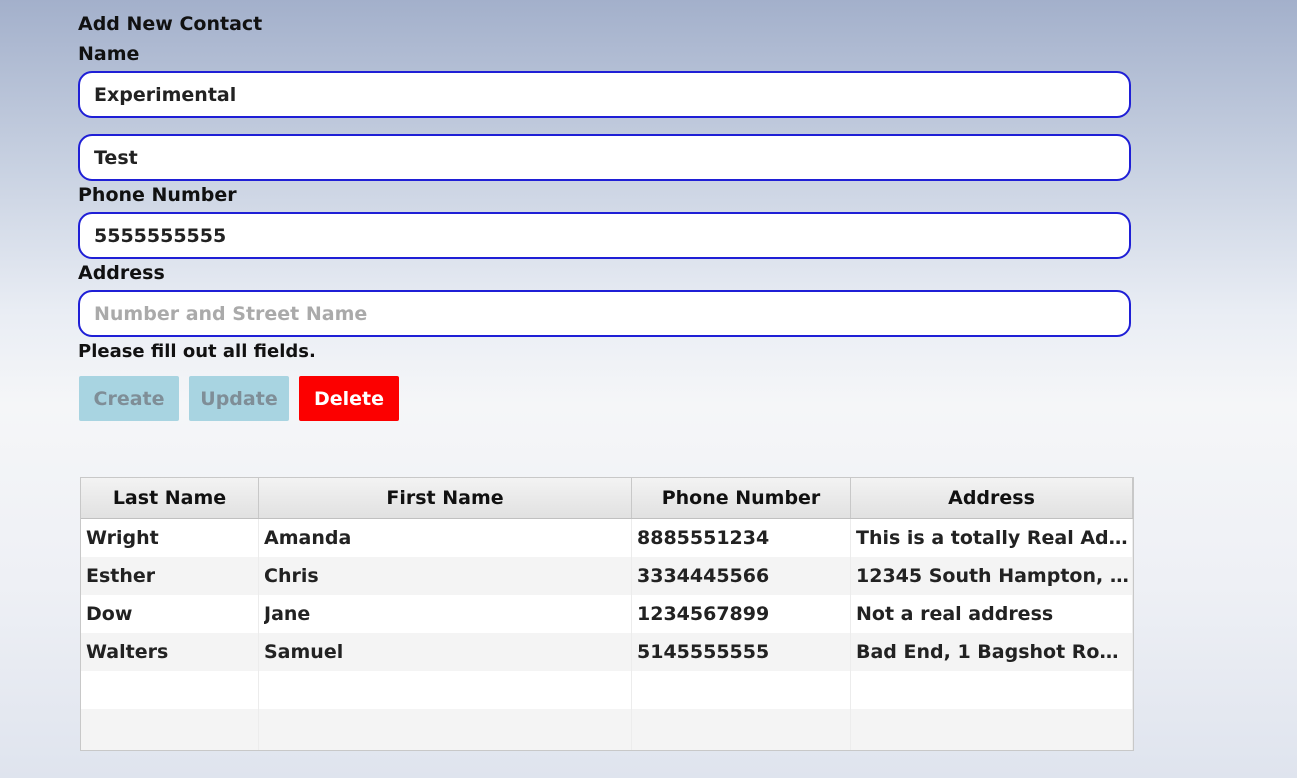 This screenshot has height=778, width=1297. I want to click on cell-first-name: Amanda, so click(445, 538).